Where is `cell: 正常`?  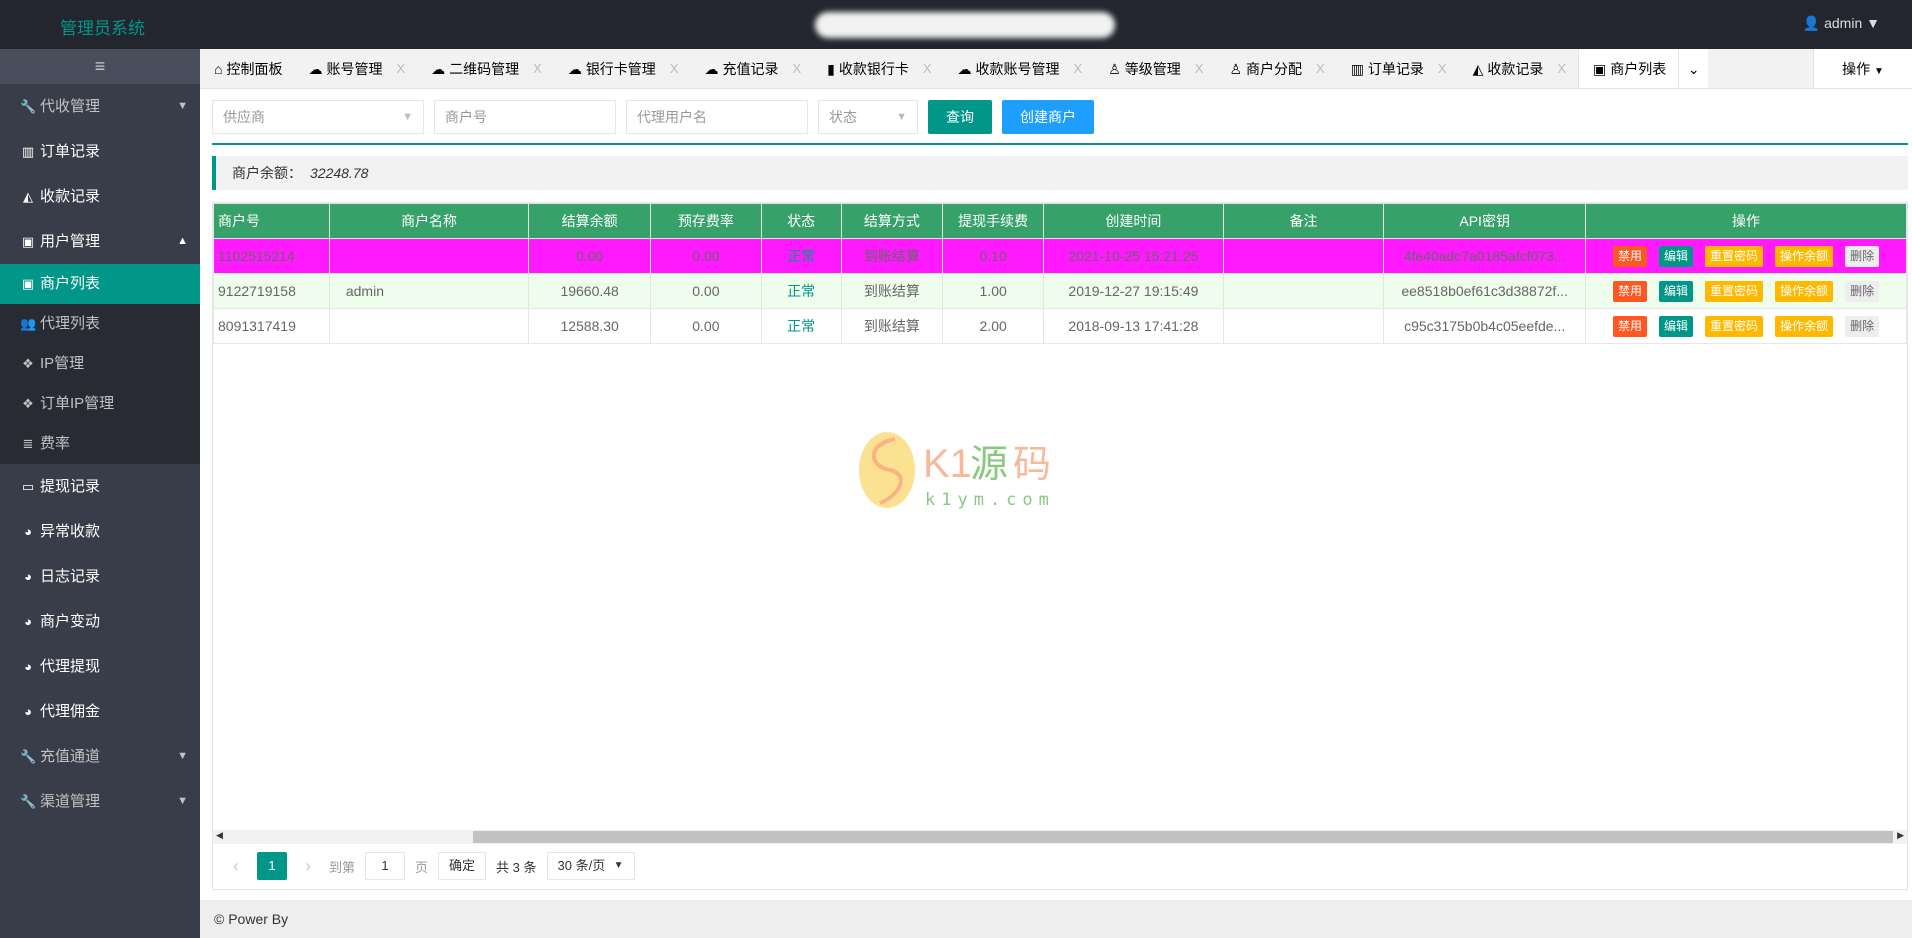
cell: 正常 is located at coordinates (801, 291).